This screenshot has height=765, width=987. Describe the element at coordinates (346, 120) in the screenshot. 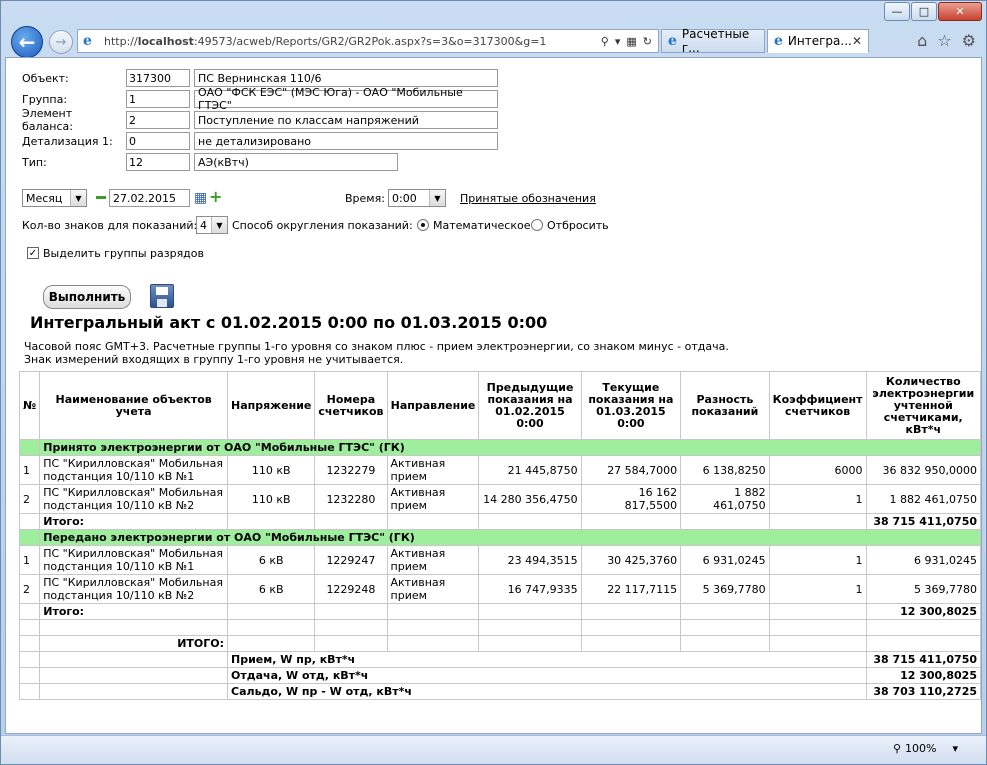

I see `balance-name-input: Поступление по классам напряжений` at that location.